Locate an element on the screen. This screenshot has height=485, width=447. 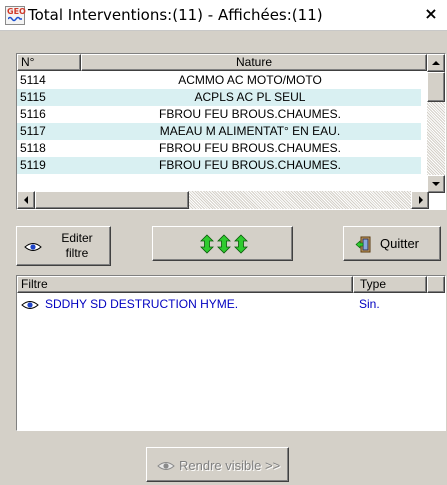
vertical-scrollbar is located at coordinates (436, 123).